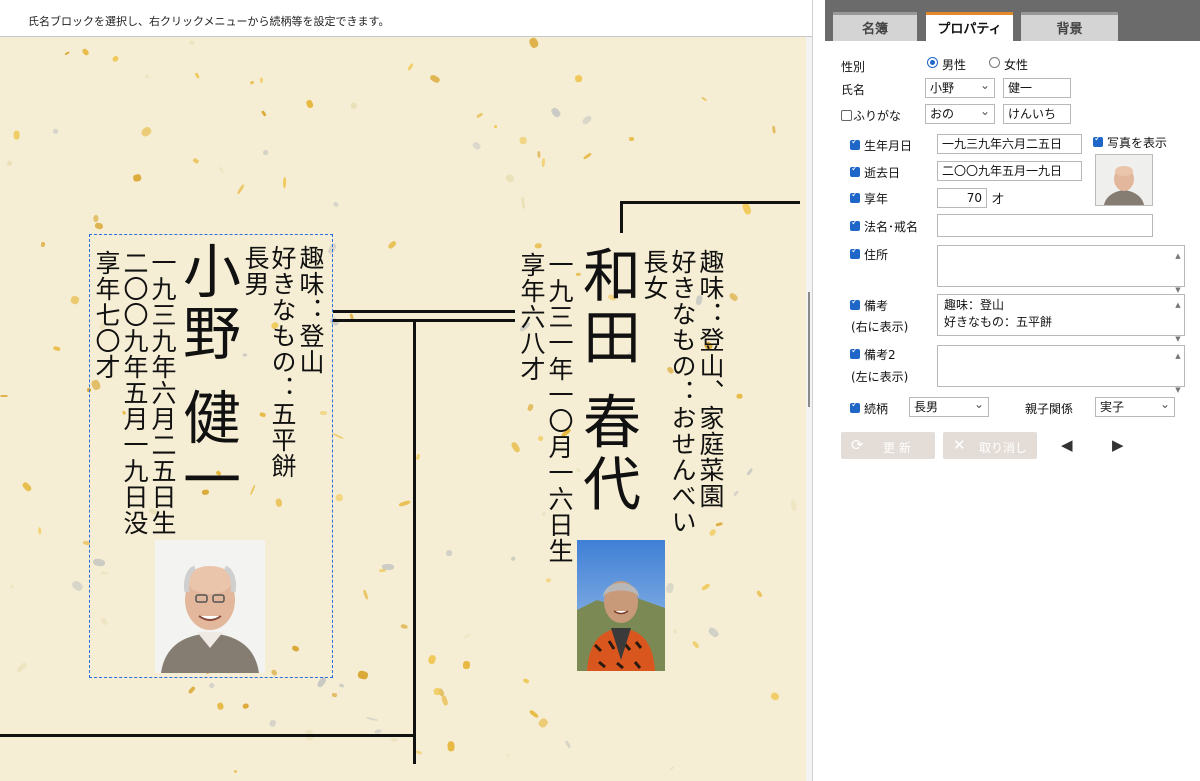 The image size is (1200, 781). Describe the element at coordinates (406, 18) in the screenshot. I see `hint-bar: 氏名ブロックを選択し、右クリックメニューから続柄等を設定できます。` at that location.